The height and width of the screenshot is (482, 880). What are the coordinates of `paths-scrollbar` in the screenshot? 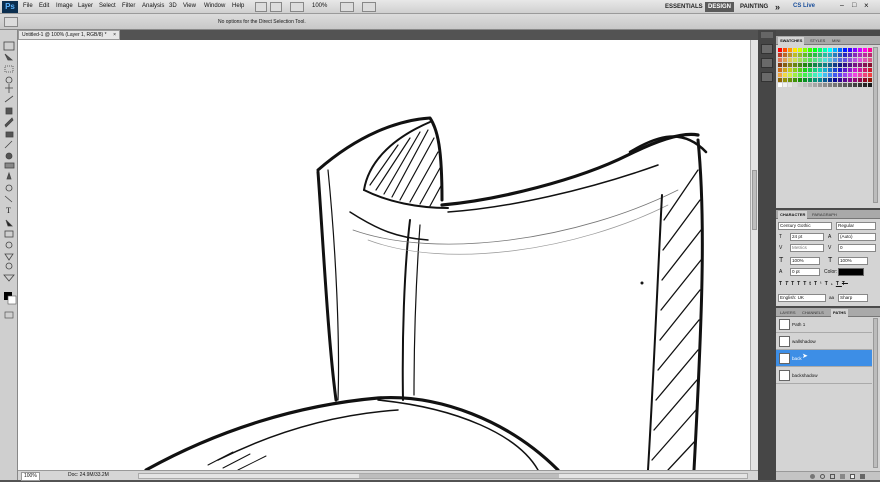 It's located at (875, 393).